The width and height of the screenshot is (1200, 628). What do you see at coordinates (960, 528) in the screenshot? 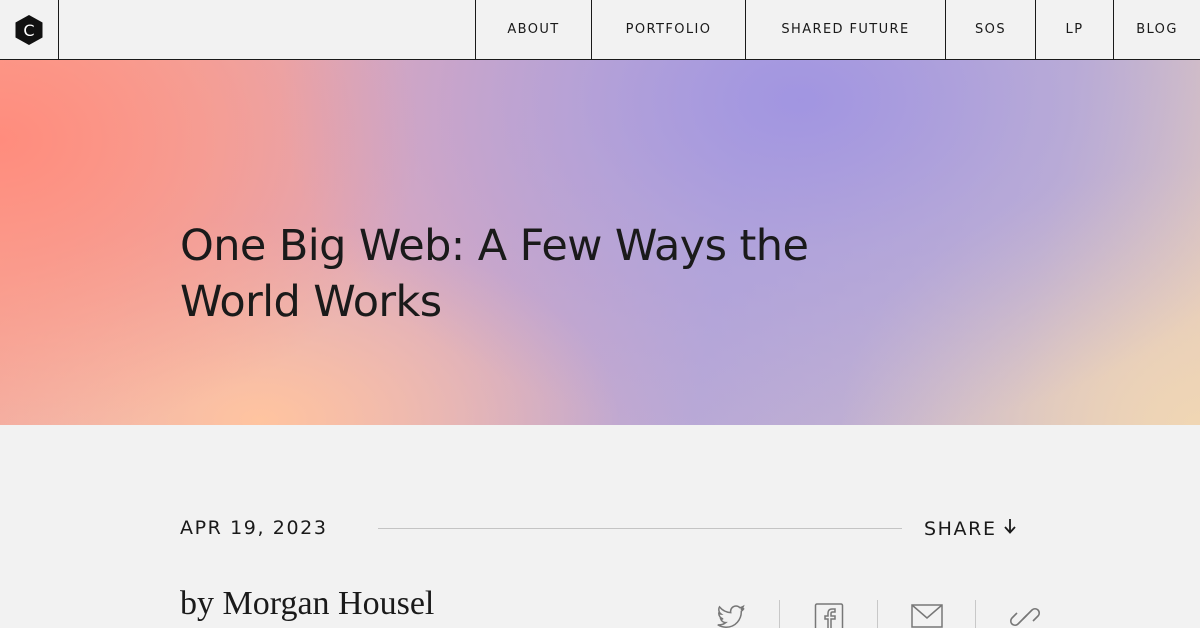
I see `share-label: SHARE` at bounding box center [960, 528].